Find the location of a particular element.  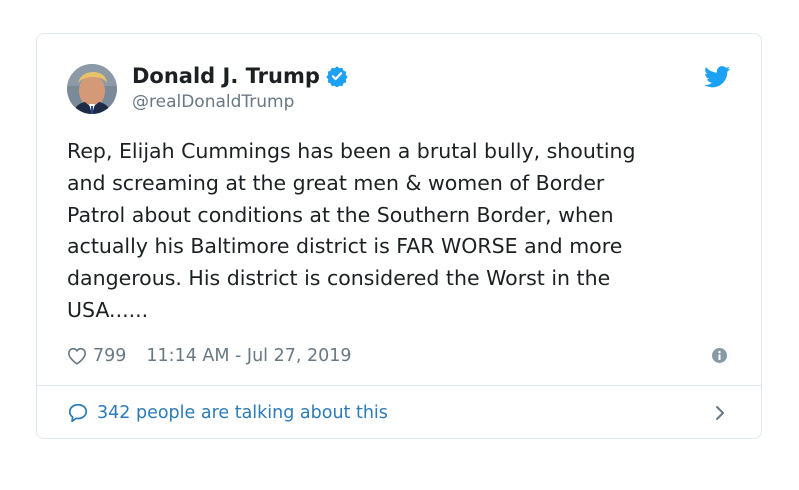

display-name-text: Donald J. Trump is located at coordinates (226, 76).